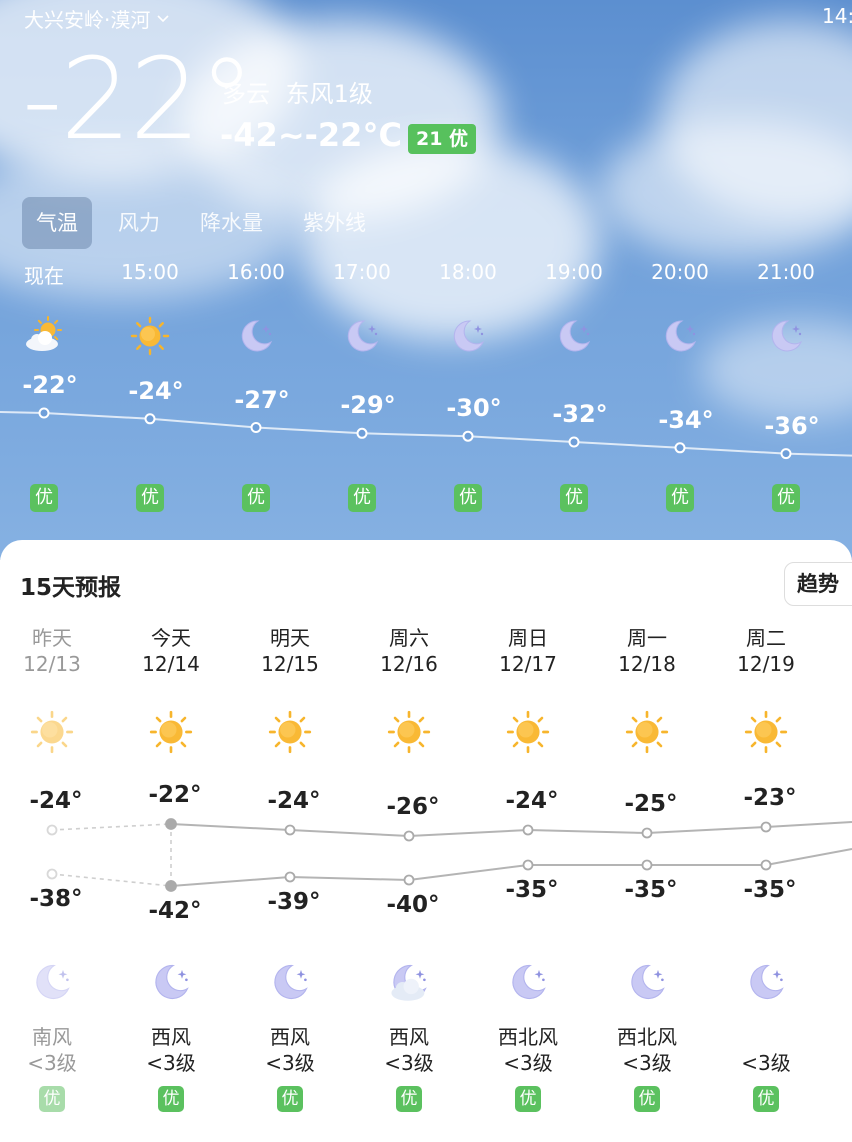 The width and height of the screenshot is (852, 1142). What do you see at coordinates (686, 419) in the screenshot?
I see `hour-temp-label: -34°` at bounding box center [686, 419].